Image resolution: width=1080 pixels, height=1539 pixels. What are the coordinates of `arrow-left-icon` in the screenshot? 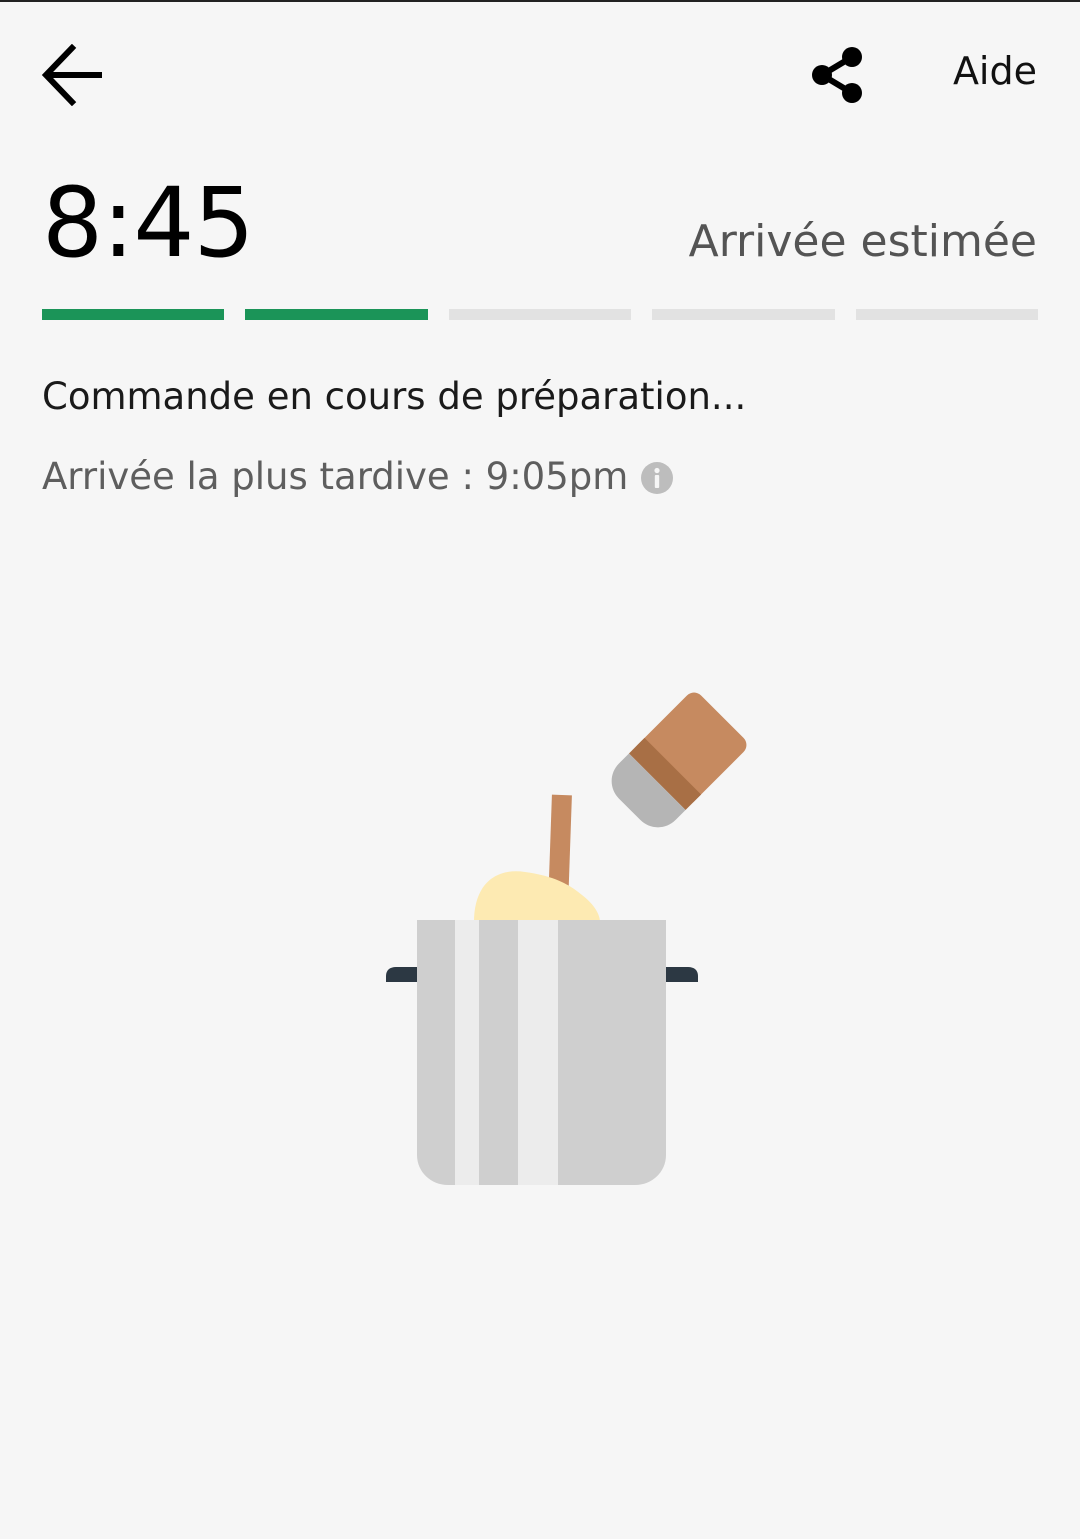 It's located at (71, 75).